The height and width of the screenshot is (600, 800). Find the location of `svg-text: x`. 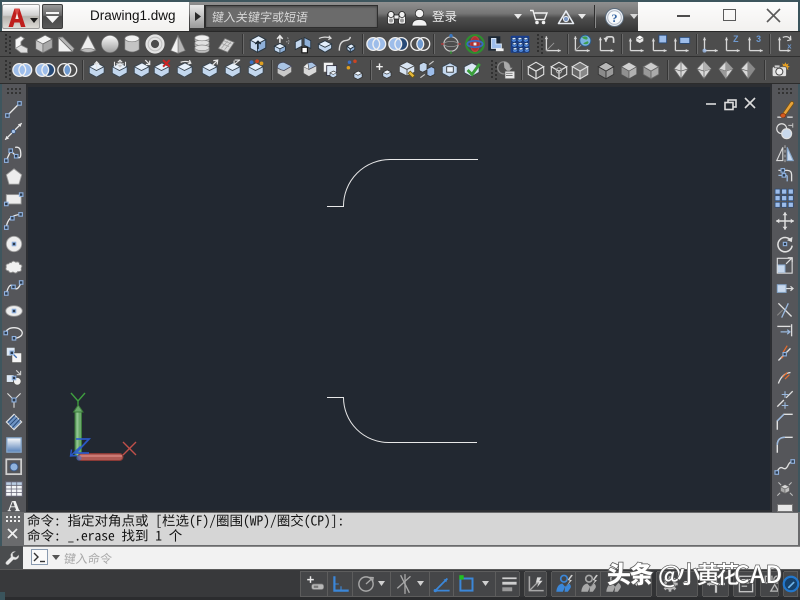

svg-text: x is located at coordinates (789, 45).